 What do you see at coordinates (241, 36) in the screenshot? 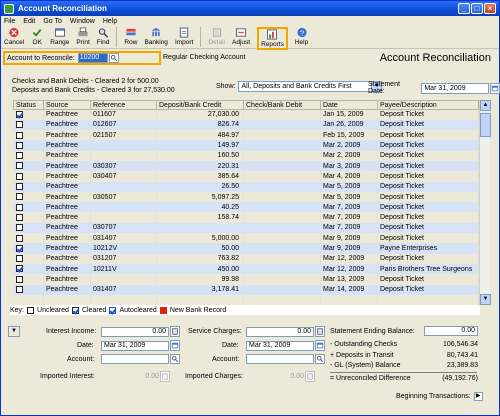
I see `adjust-button: Adjust` at bounding box center [241, 36].